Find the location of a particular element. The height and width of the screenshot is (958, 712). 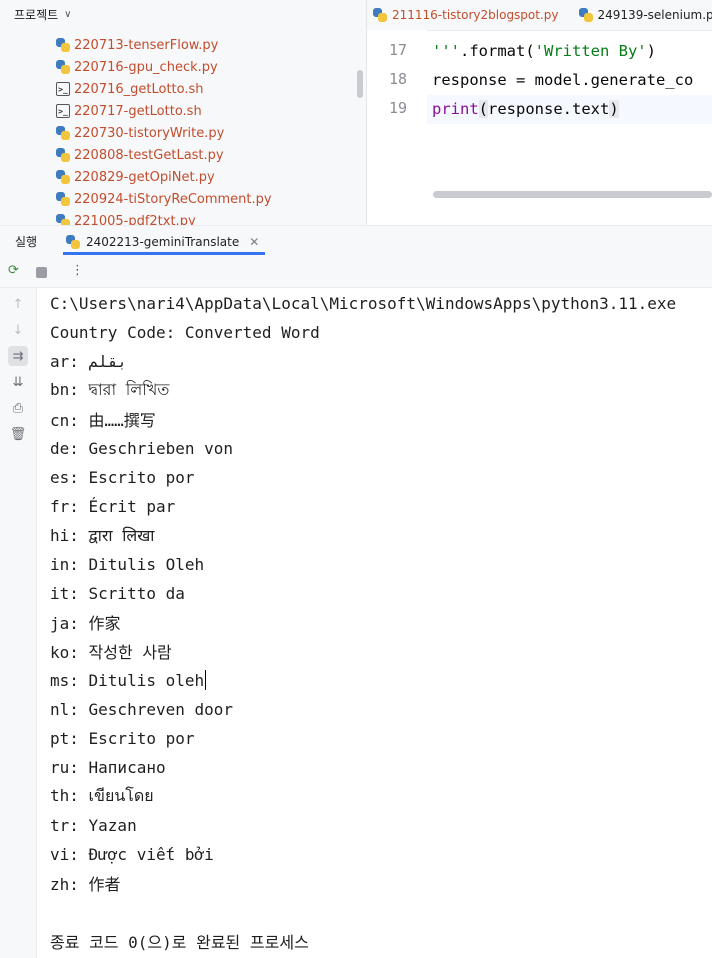

scroll-to-end-icon: ⇊ is located at coordinates (18, 382).